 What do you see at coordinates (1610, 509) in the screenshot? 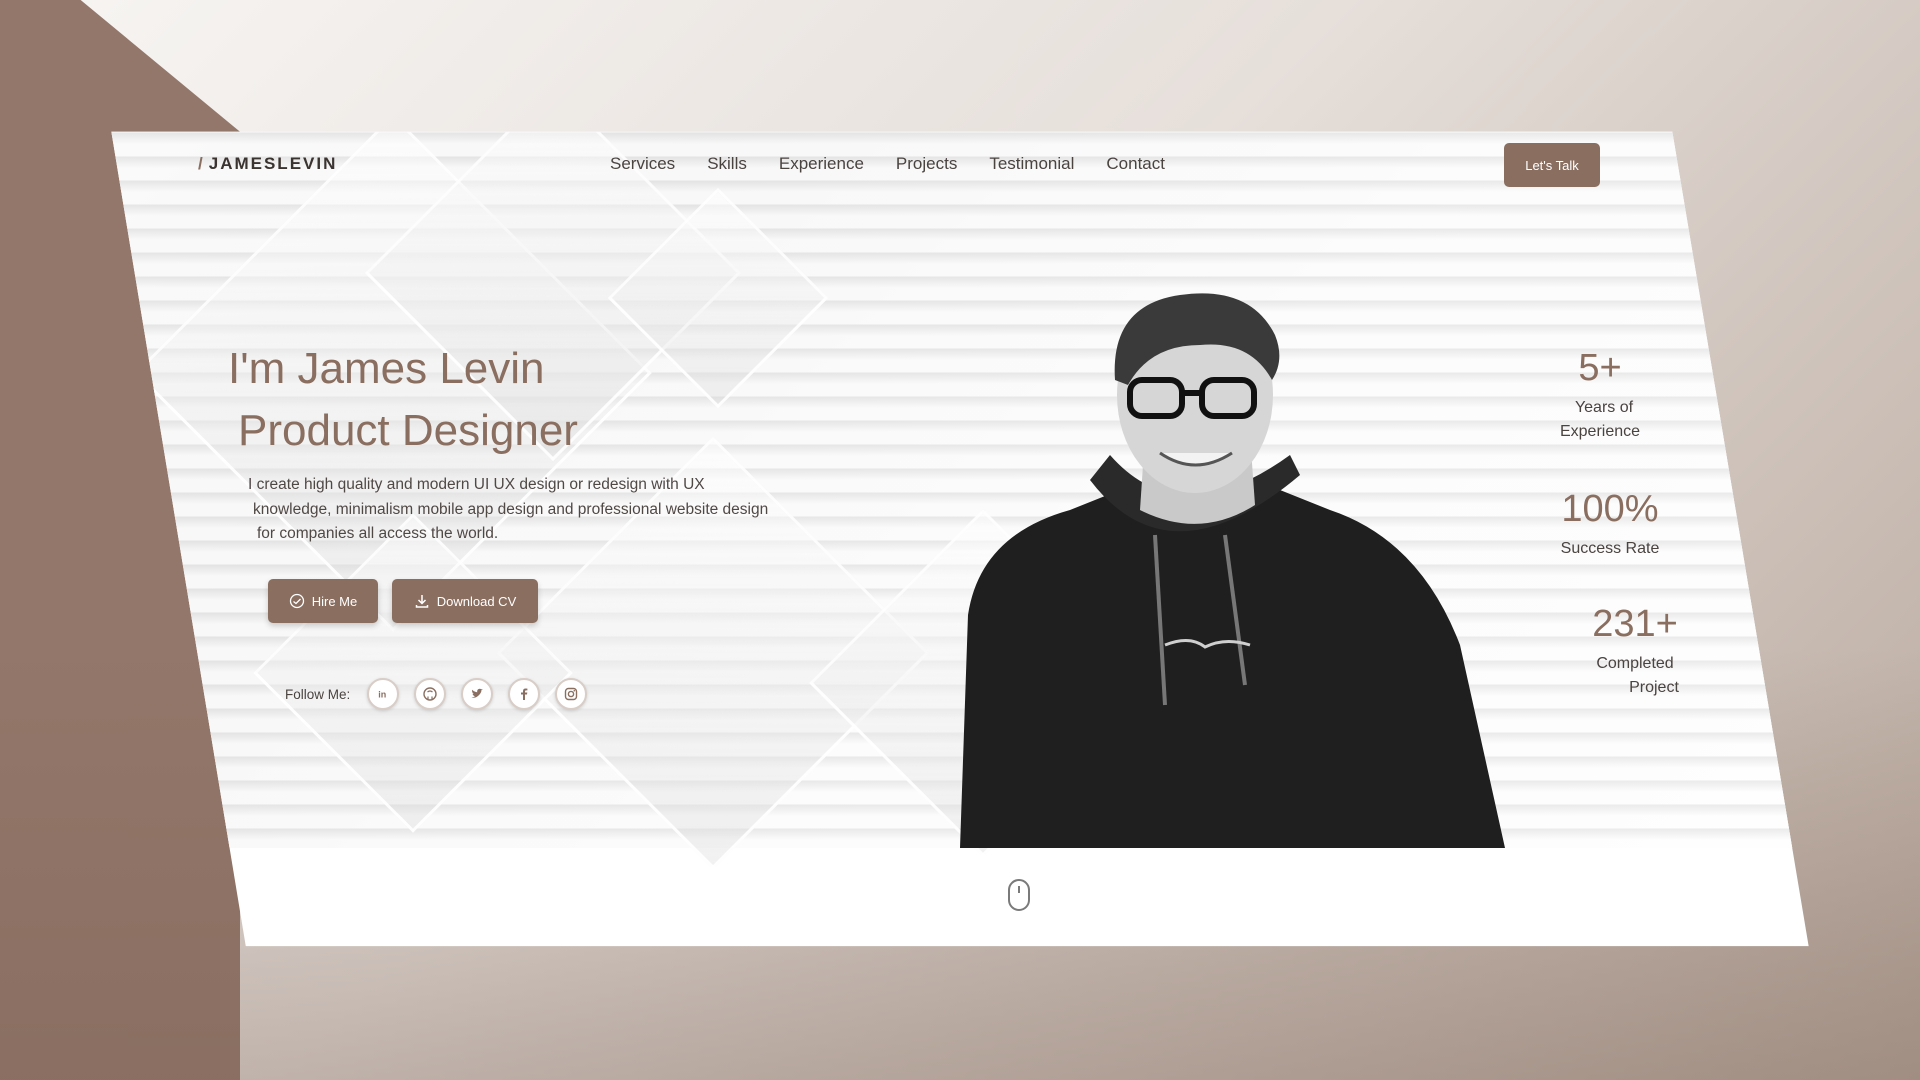
I see `stat-value: 100%` at bounding box center [1610, 509].